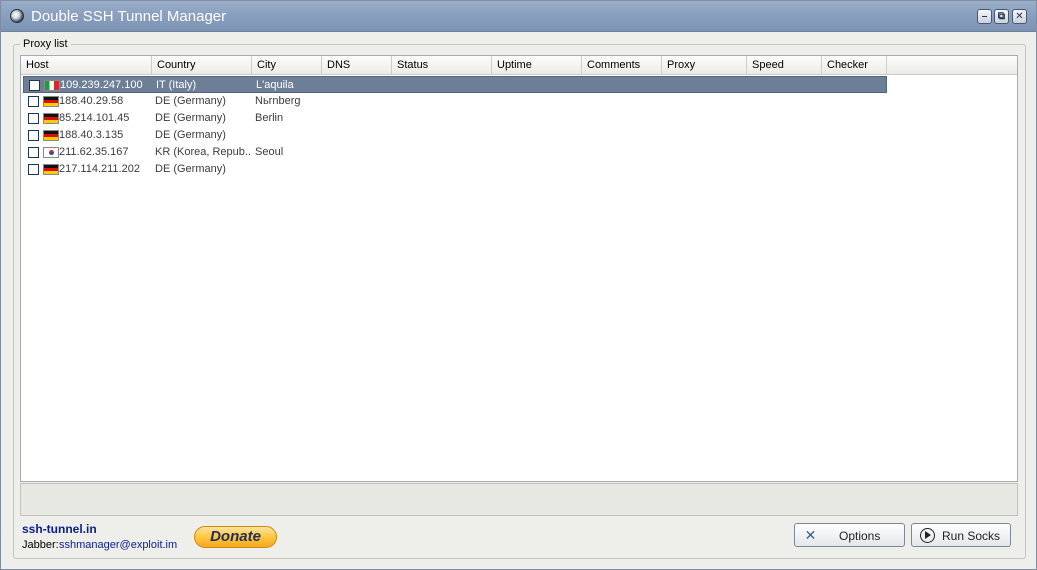  I want to click on options-button: ✕ Options, so click(849, 535).